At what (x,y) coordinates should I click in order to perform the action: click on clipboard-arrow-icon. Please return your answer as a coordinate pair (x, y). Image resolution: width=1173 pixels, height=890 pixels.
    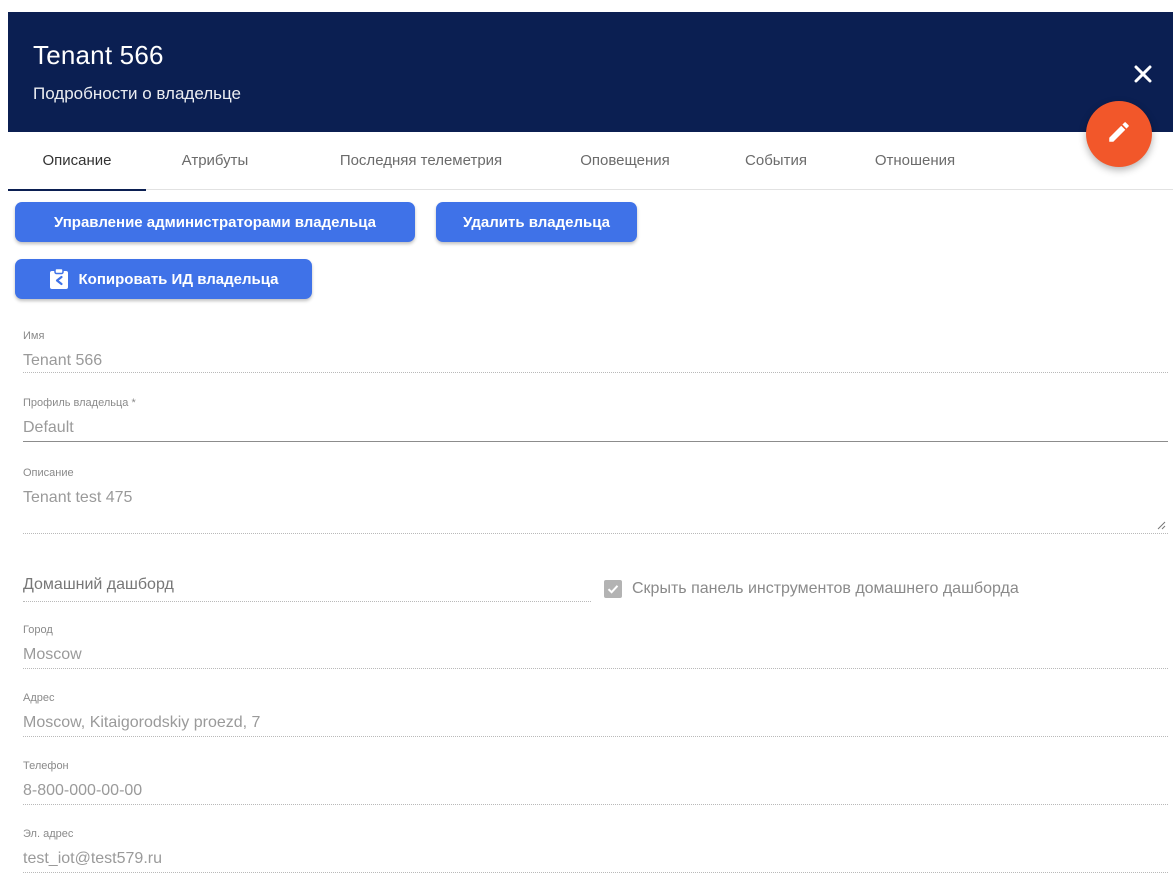
    Looking at the image, I should click on (59, 279).